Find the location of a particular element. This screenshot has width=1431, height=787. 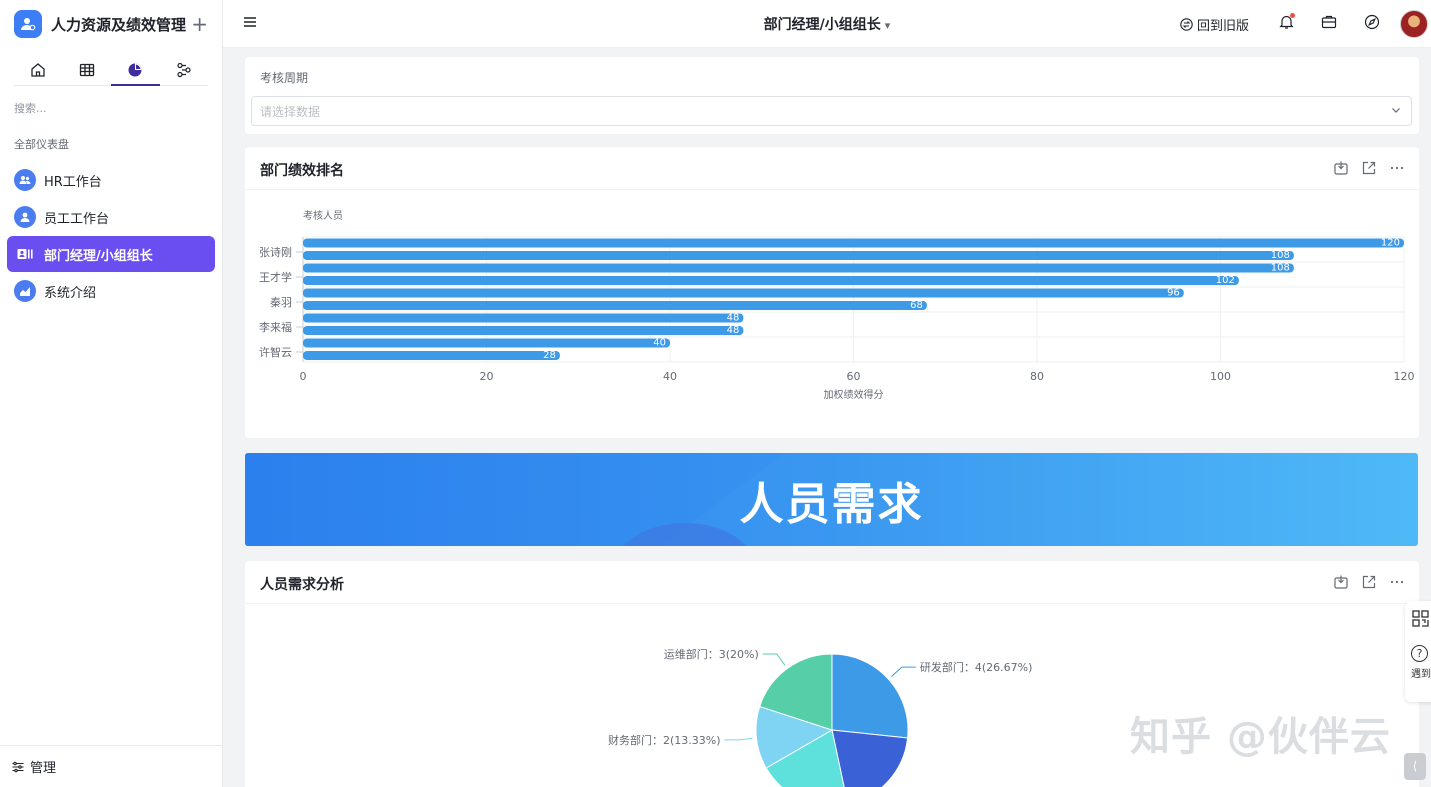

bar-value-label: 68 is located at coordinates (916, 305).